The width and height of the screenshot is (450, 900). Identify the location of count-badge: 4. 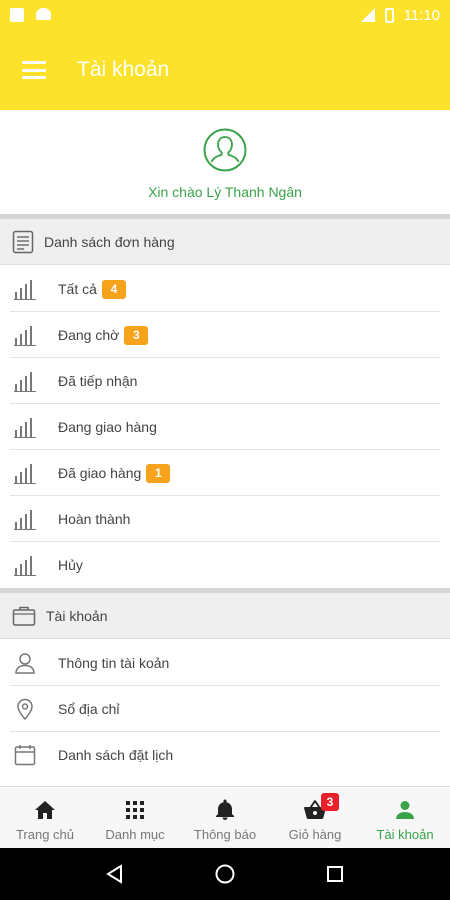
(113, 289).